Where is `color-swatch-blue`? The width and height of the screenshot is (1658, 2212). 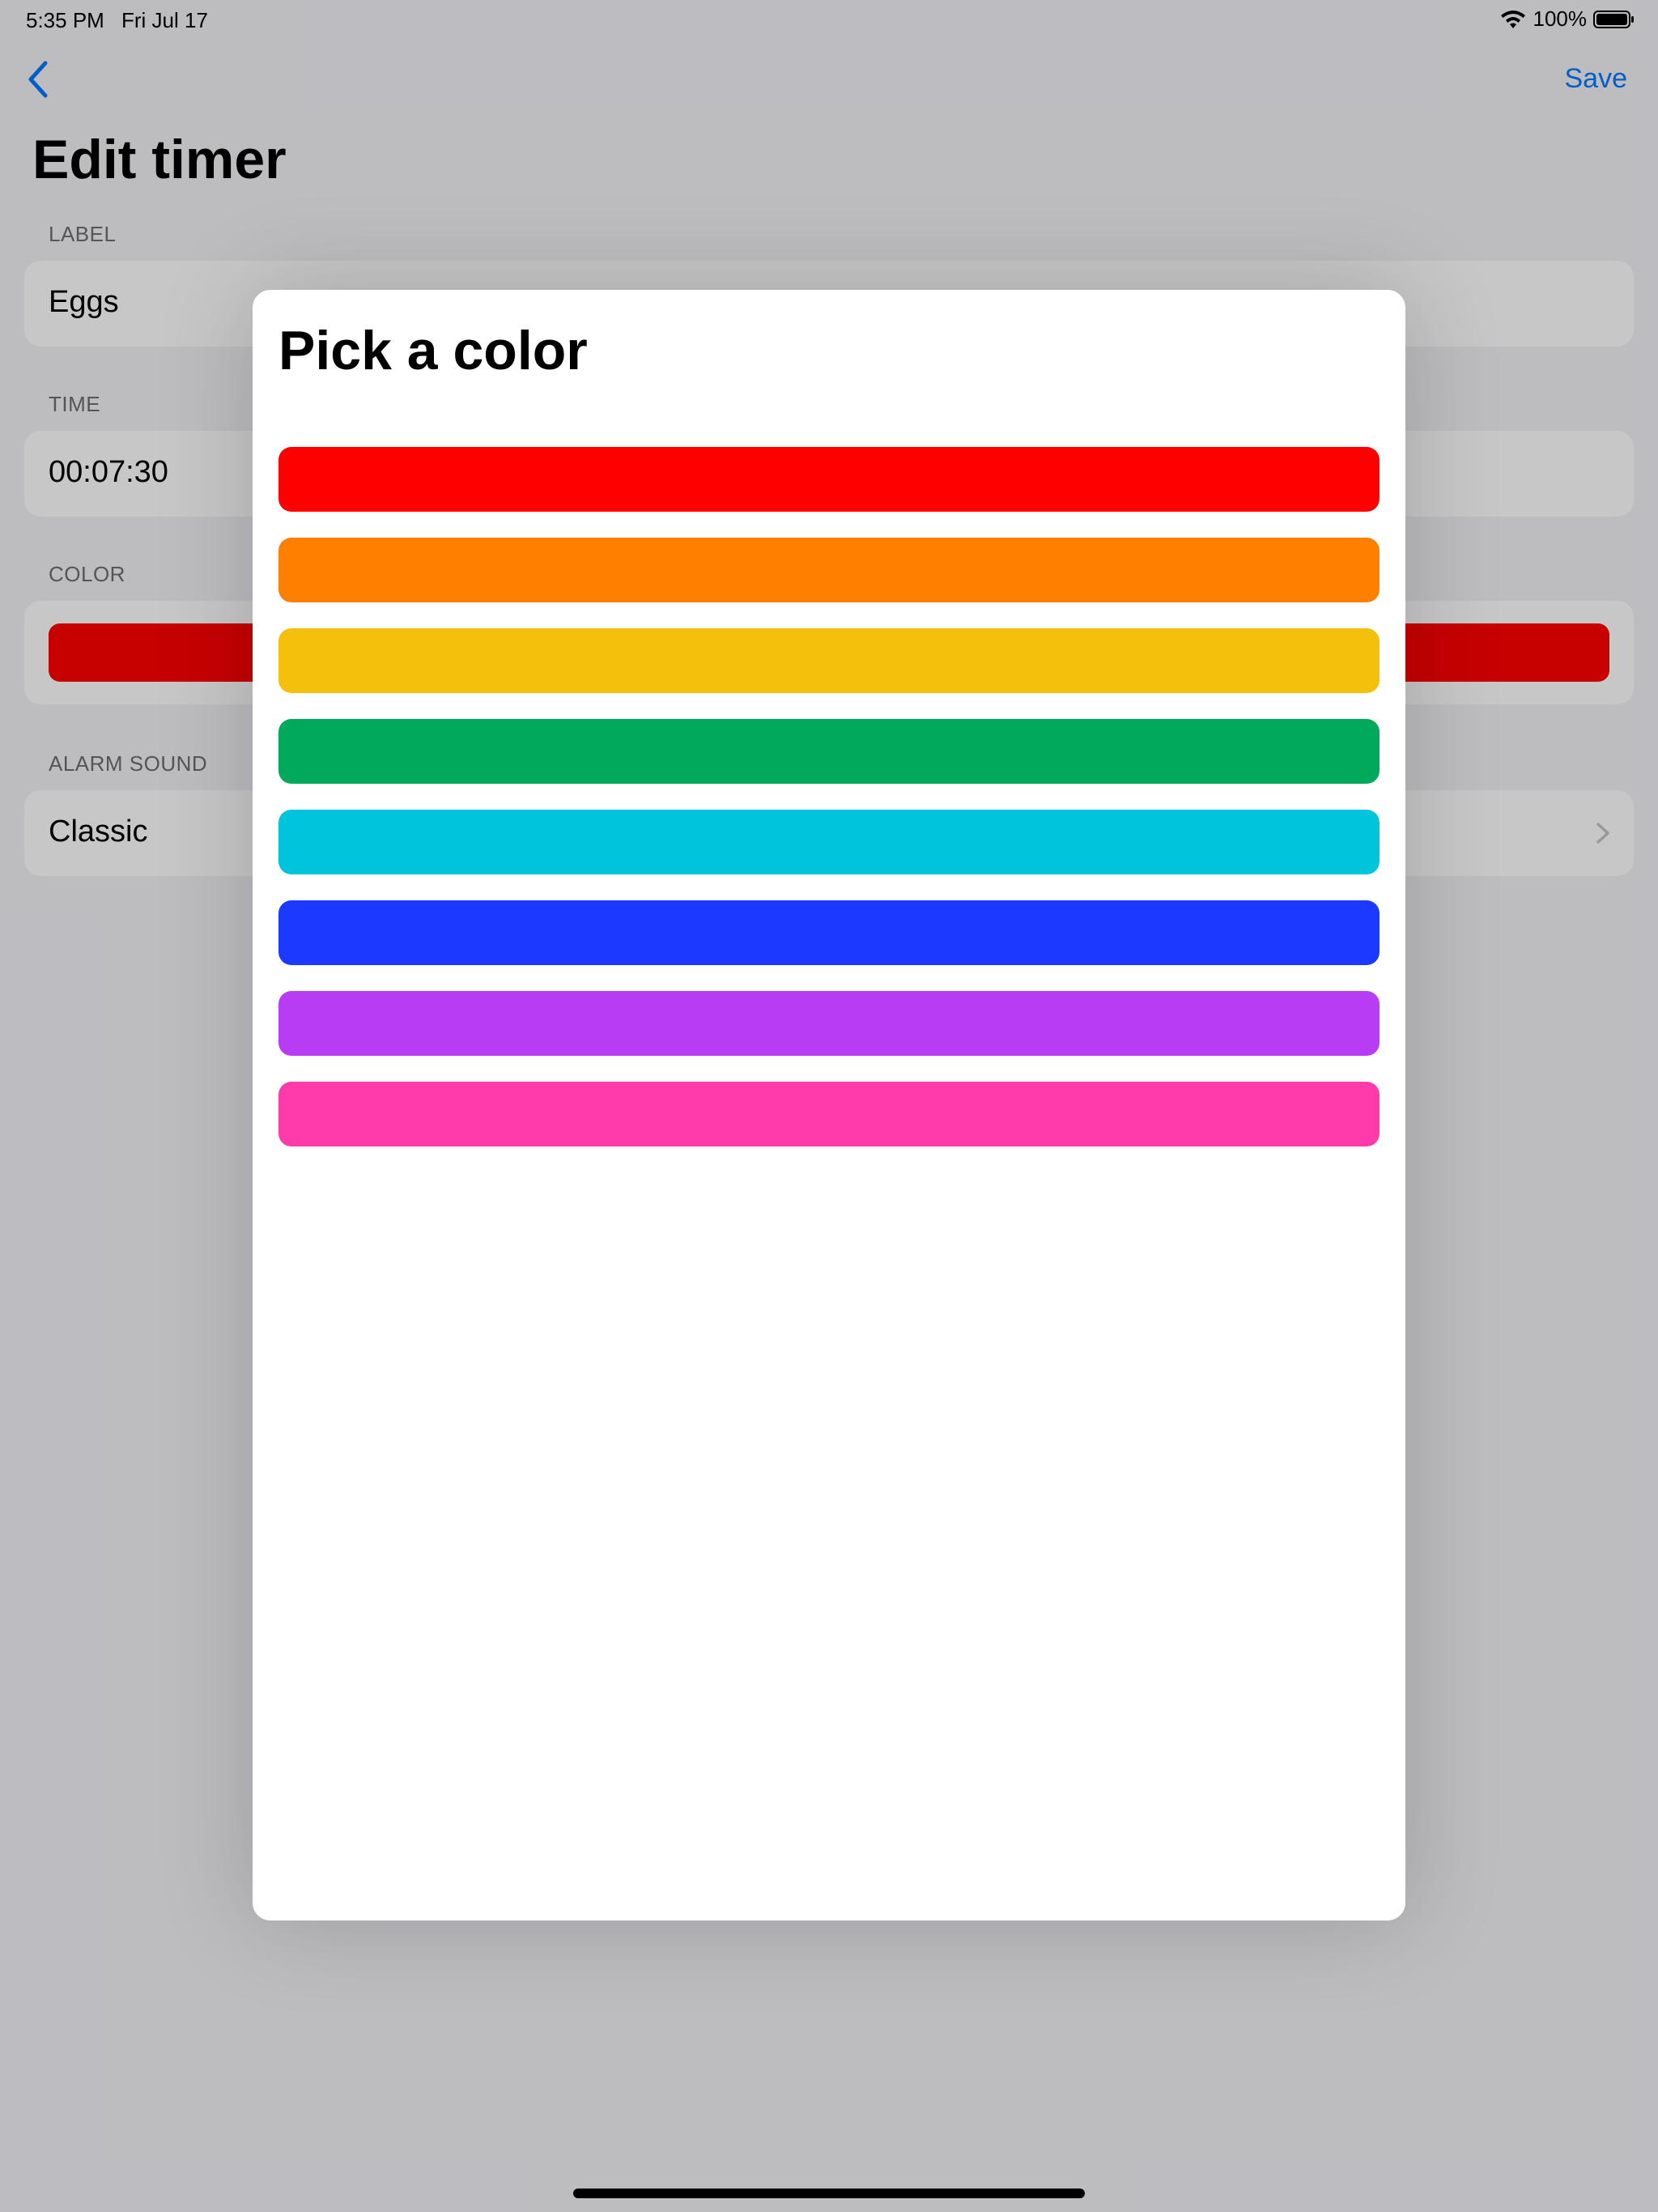 color-swatch-blue is located at coordinates (829, 933).